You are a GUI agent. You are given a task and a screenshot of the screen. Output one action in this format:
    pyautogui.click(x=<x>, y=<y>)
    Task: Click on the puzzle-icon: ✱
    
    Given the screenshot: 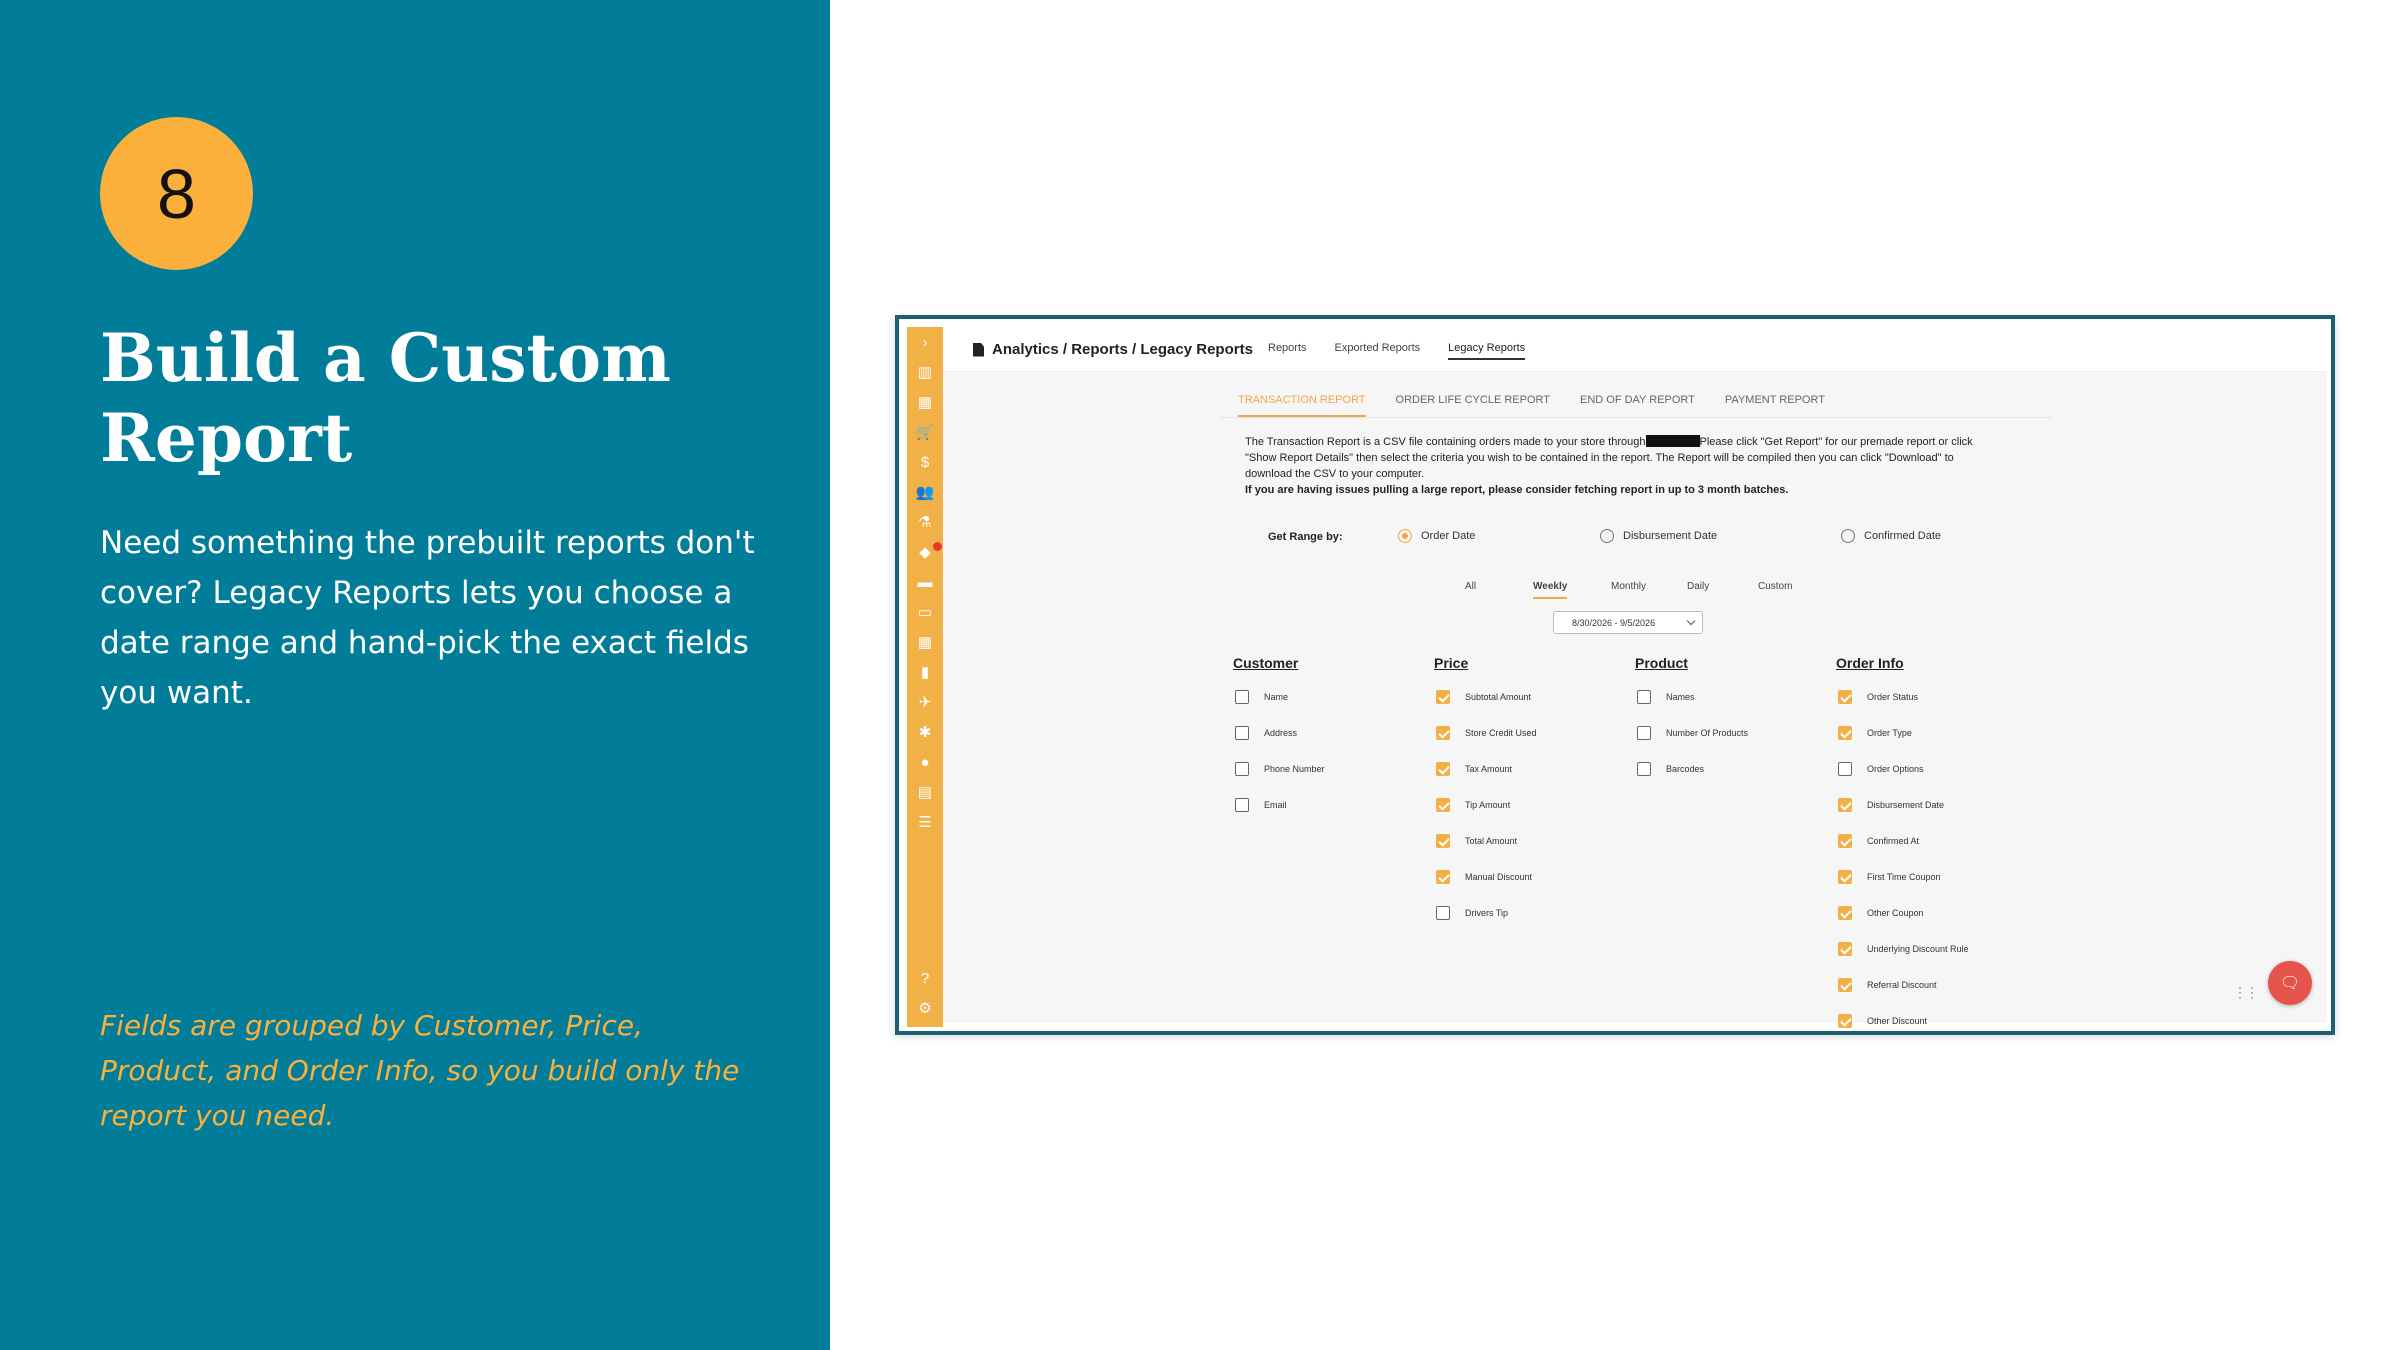 What is the action you would take?
    pyautogui.click(x=925, y=732)
    